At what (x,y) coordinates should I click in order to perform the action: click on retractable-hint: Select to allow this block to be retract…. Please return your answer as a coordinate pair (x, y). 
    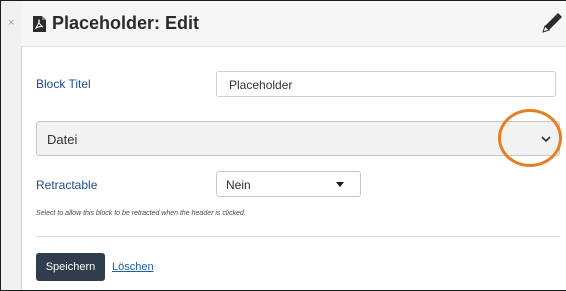
    Looking at the image, I should click on (141, 213).